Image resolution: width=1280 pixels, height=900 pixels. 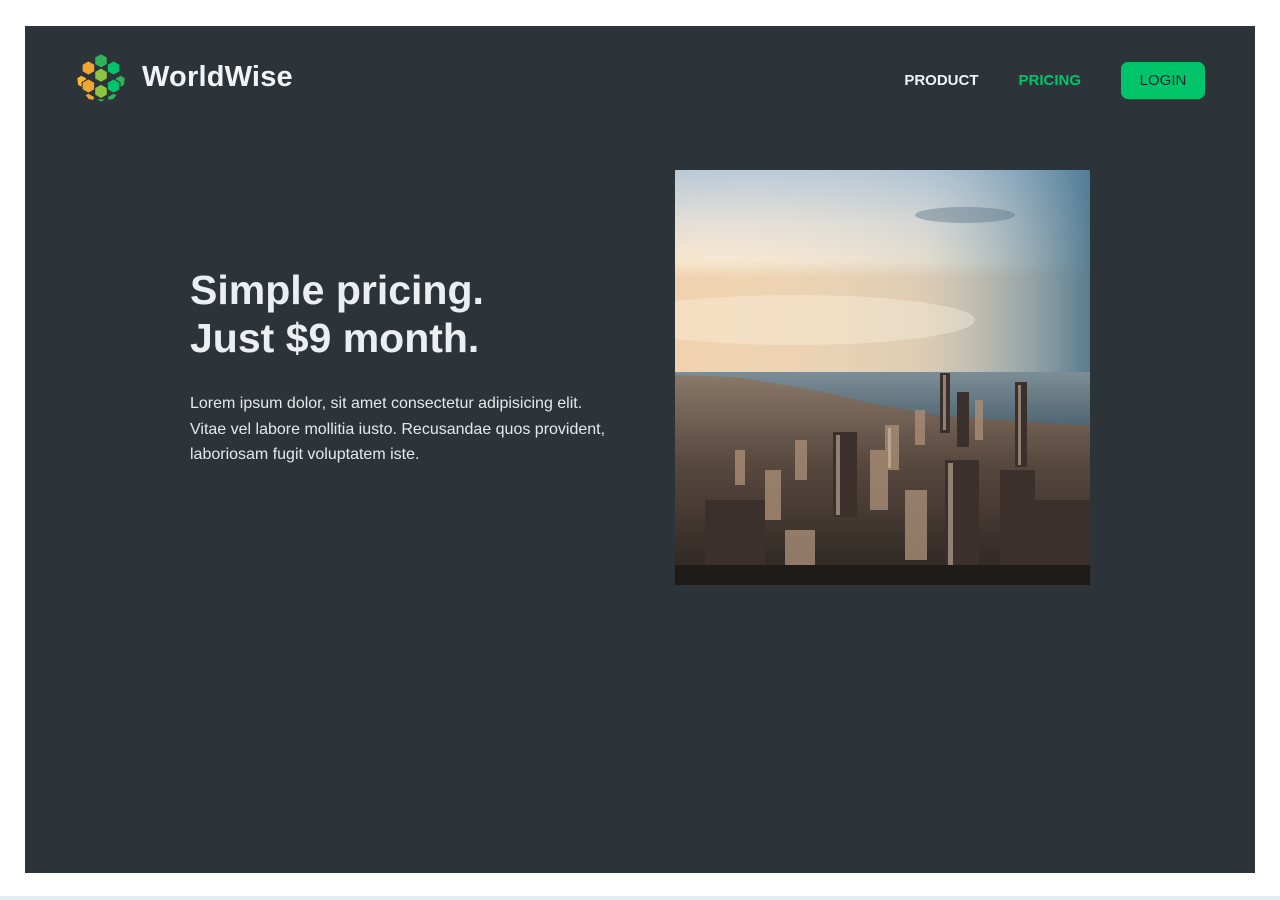 I want to click on hero-title: Simple pricing. Just $9 month., so click(x=337, y=314).